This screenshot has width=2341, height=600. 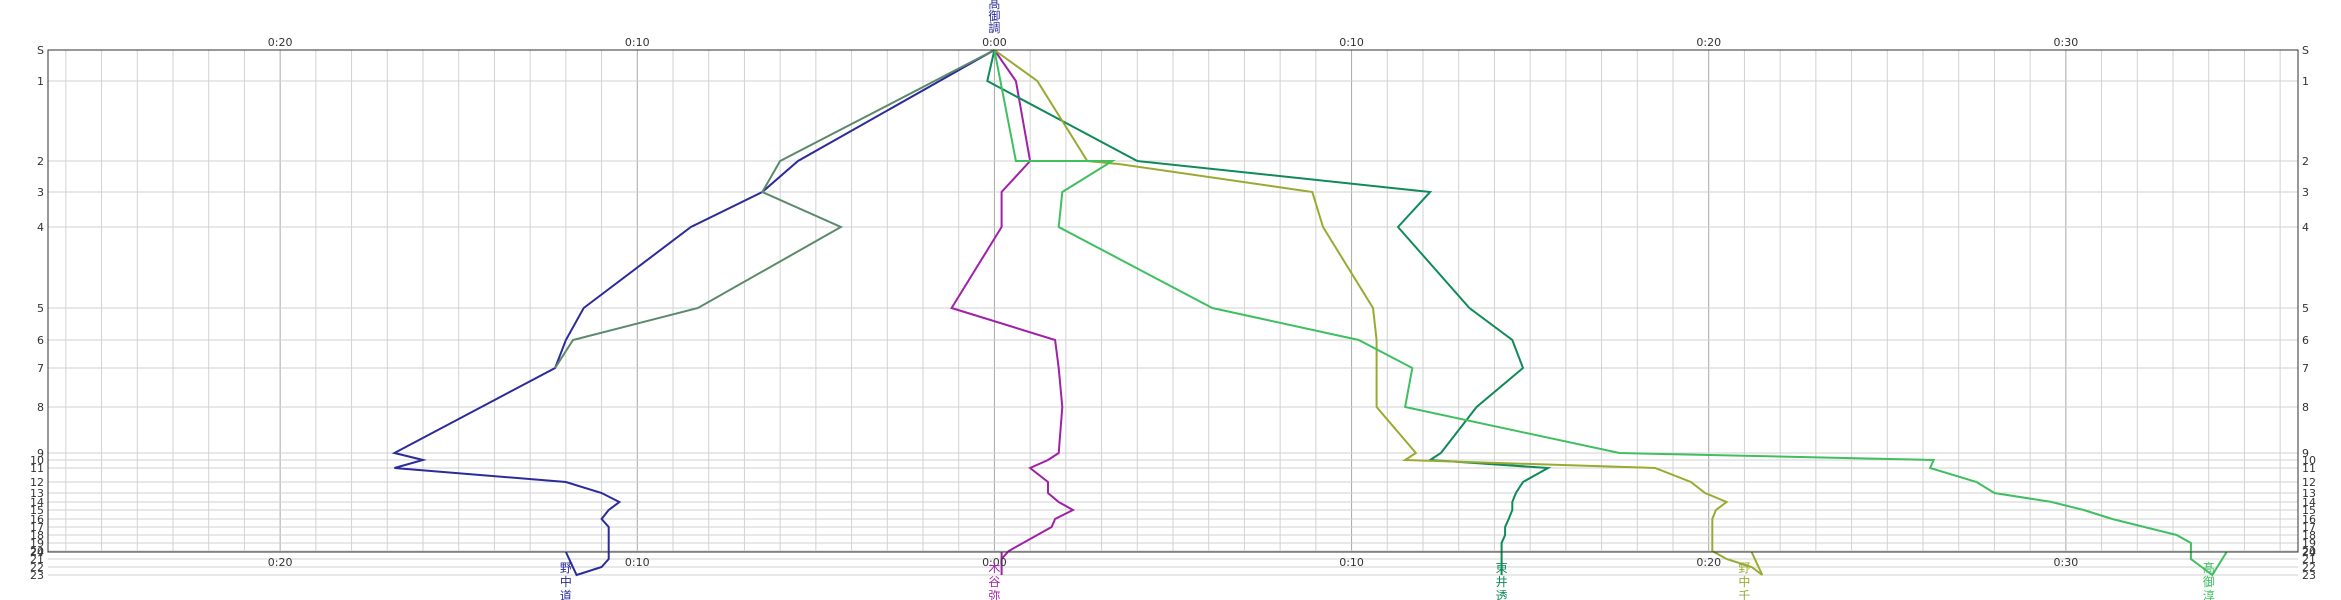 I want to click on series-name-label: 千, so click(x=1744, y=594).